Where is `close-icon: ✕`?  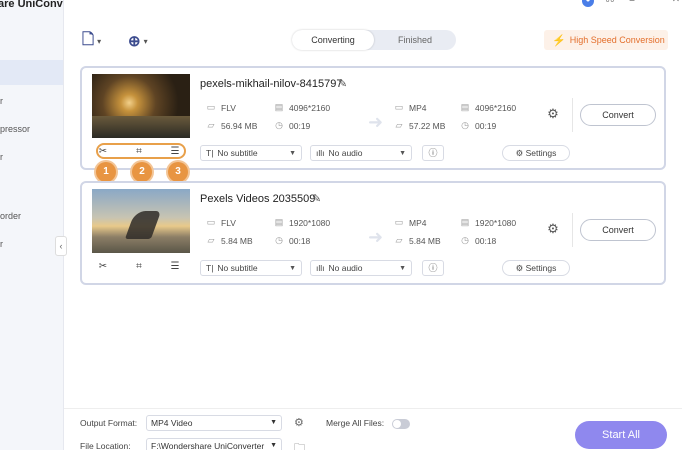 close-icon: ✕ is located at coordinates (676, 2).